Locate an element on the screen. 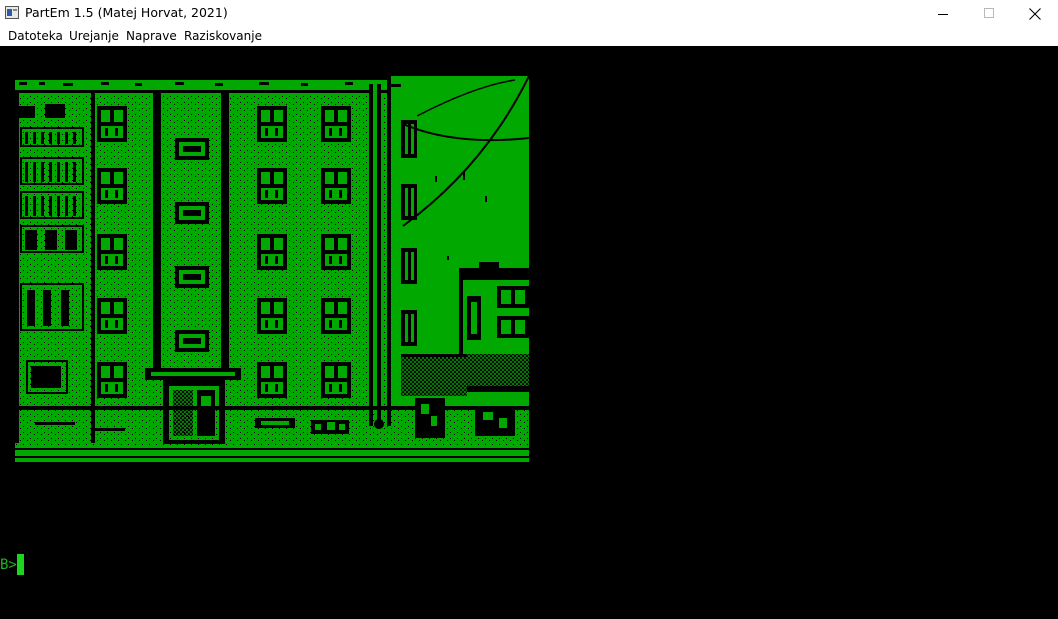 The height and width of the screenshot is (619, 1058). minimize-icon is located at coordinates (943, 14).